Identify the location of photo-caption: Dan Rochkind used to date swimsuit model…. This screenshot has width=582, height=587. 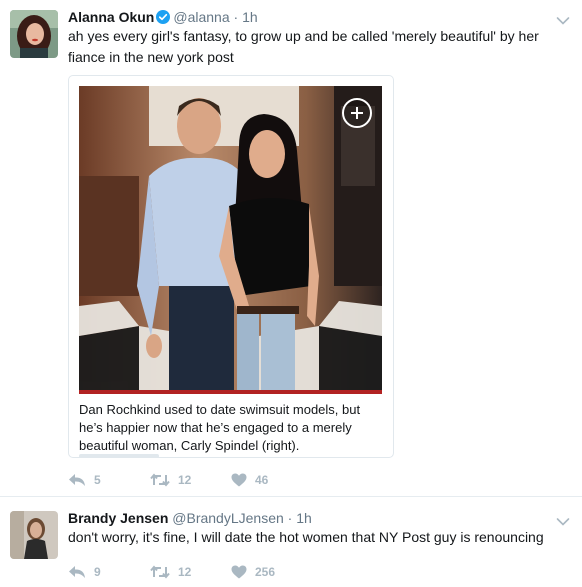
(220, 427).